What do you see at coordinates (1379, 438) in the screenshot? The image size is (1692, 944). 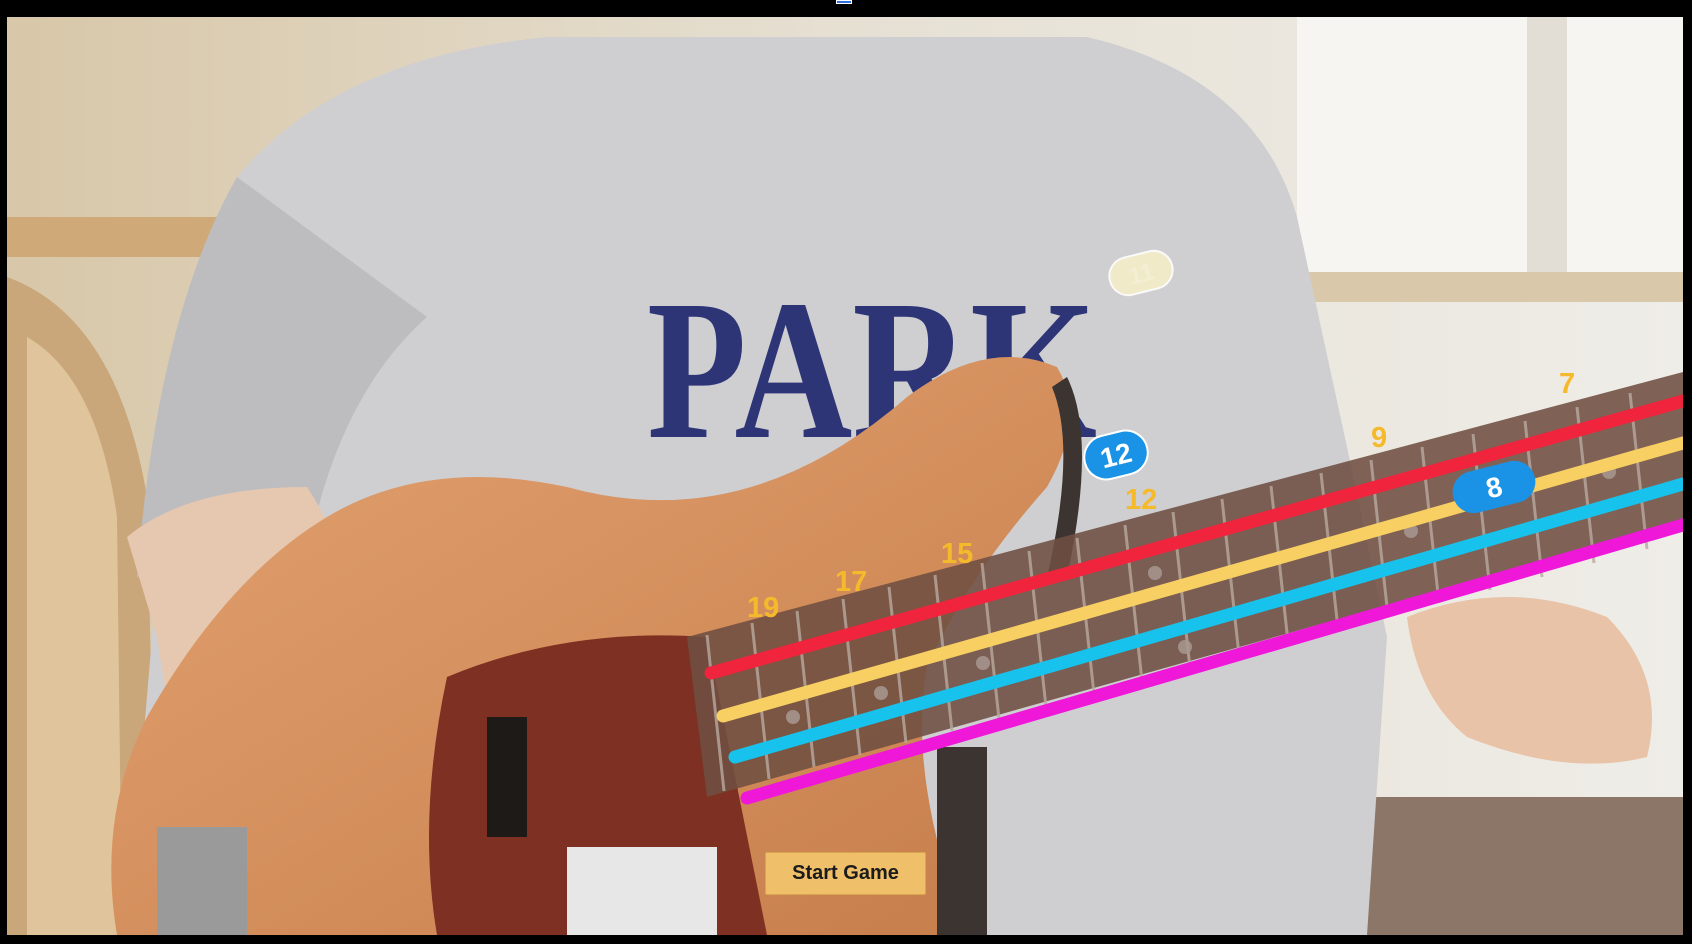 I see `fret-number-9: 9` at bounding box center [1379, 438].